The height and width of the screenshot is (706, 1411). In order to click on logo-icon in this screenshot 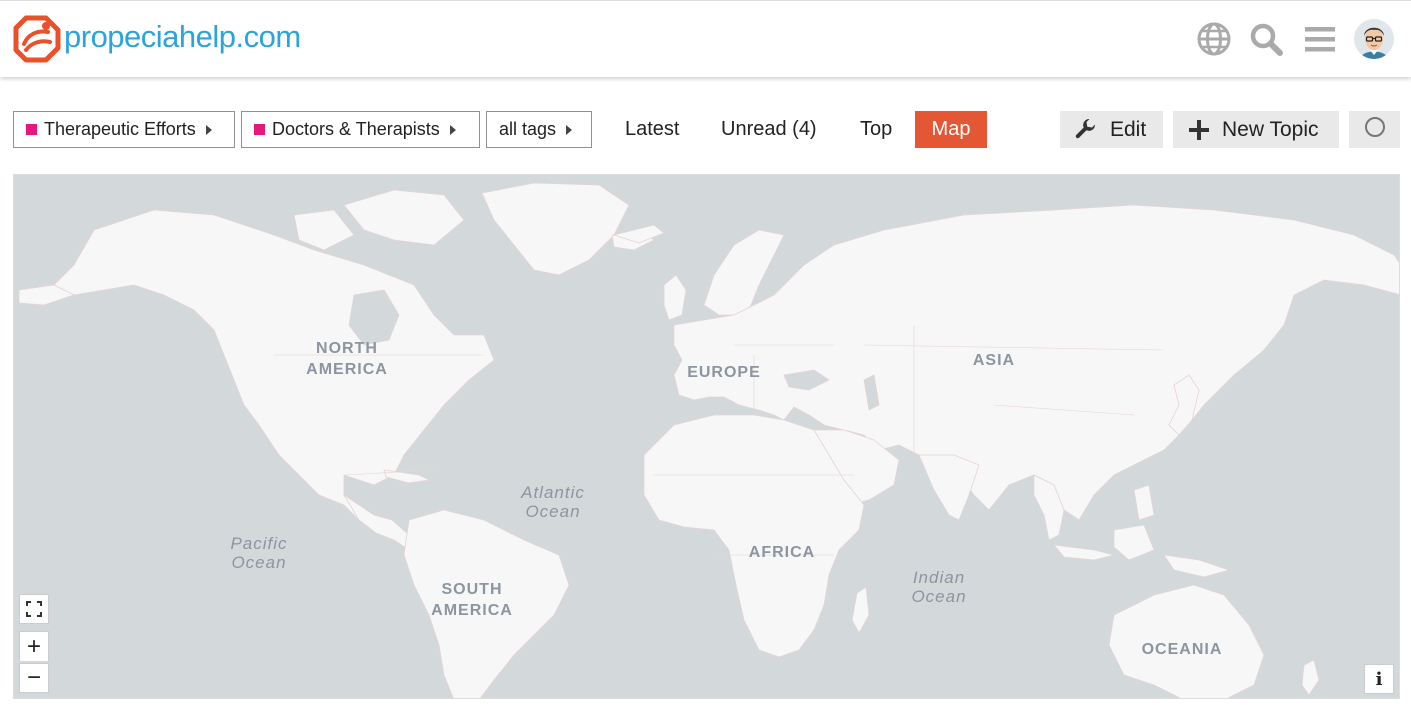, I will do `click(37, 39)`.